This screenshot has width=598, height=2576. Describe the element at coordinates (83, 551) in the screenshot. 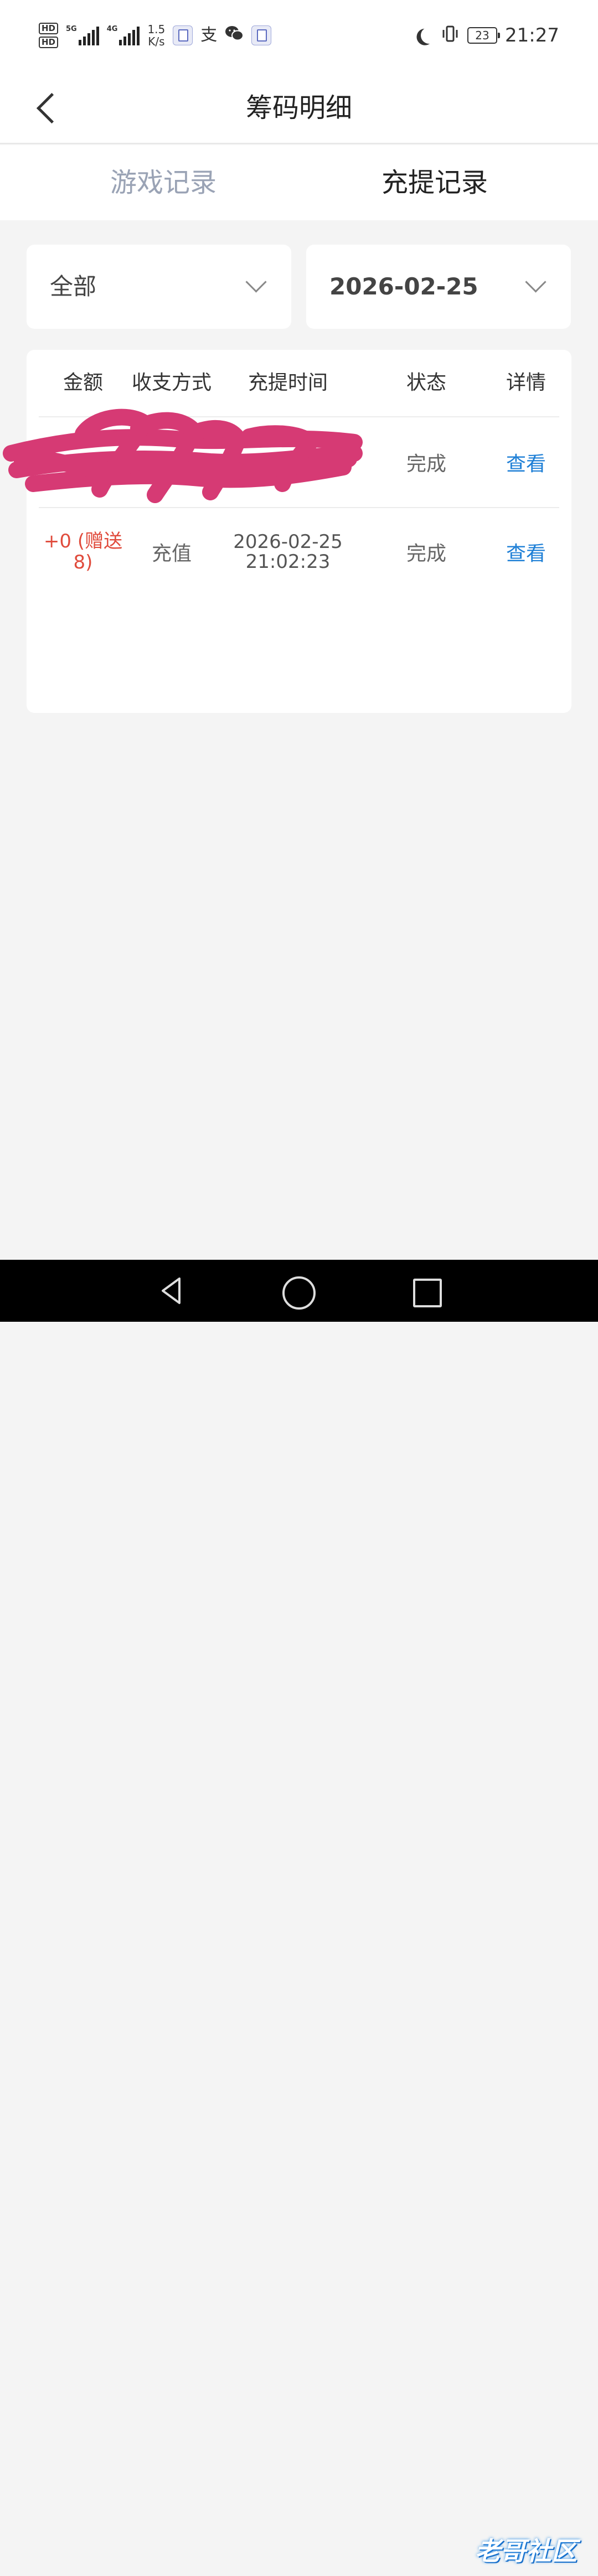

I see `amount-cell: +0 (赠送8)` at that location.